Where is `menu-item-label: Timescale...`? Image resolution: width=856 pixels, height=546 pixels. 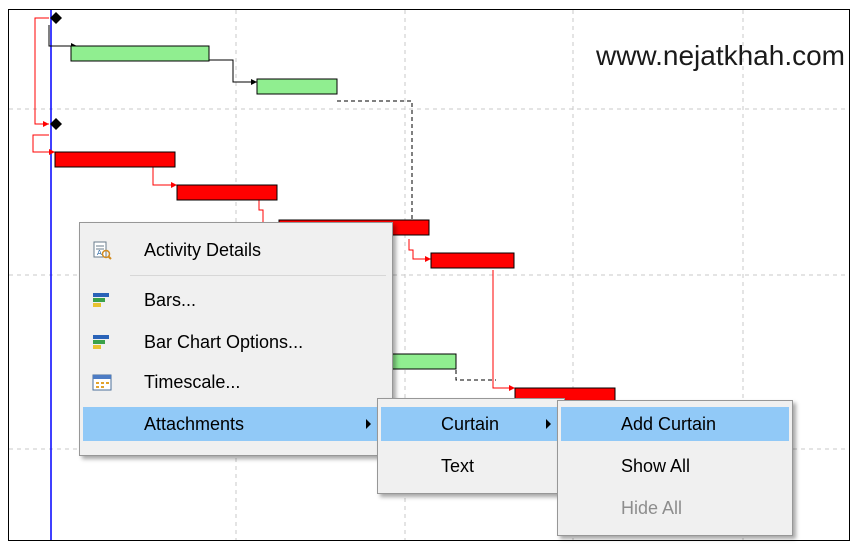 menu-item-label: Timescale... is located at coordinates (192, 382).